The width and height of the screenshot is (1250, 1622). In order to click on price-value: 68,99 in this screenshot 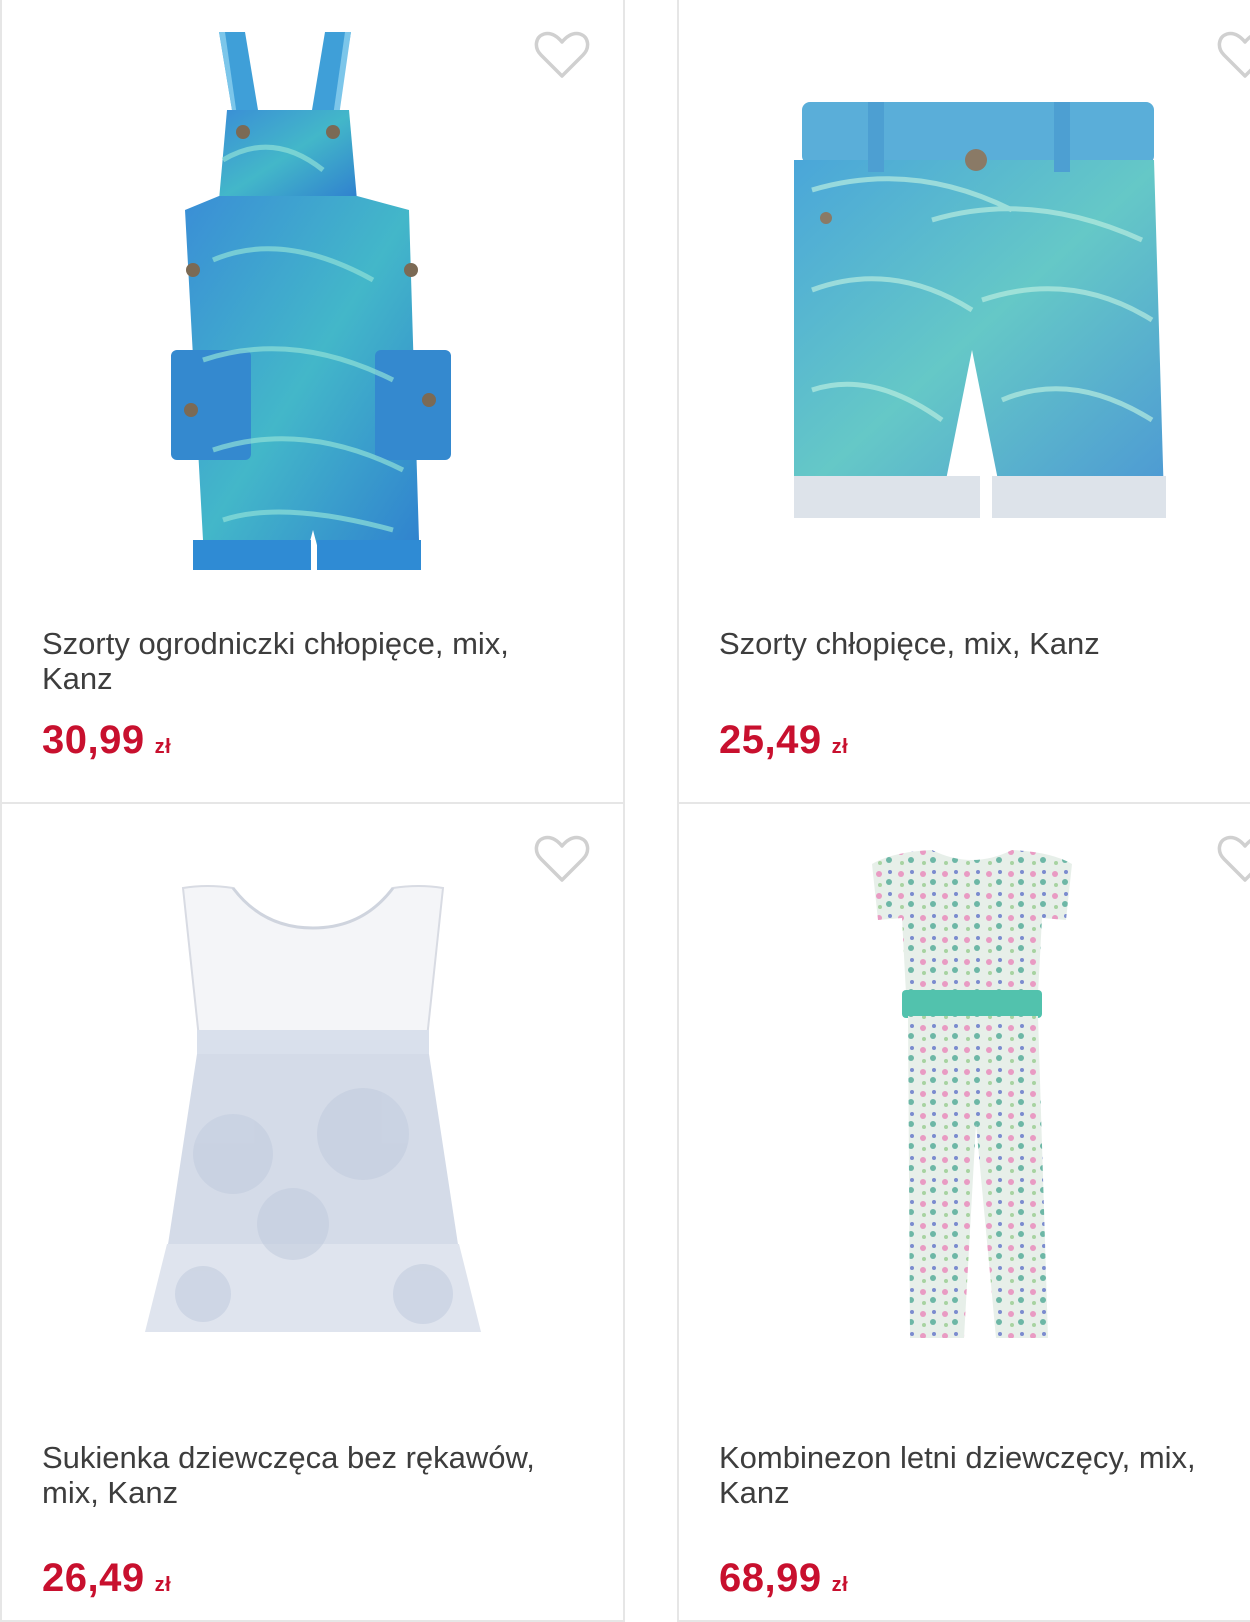, I will do `click(770, 1578)`.